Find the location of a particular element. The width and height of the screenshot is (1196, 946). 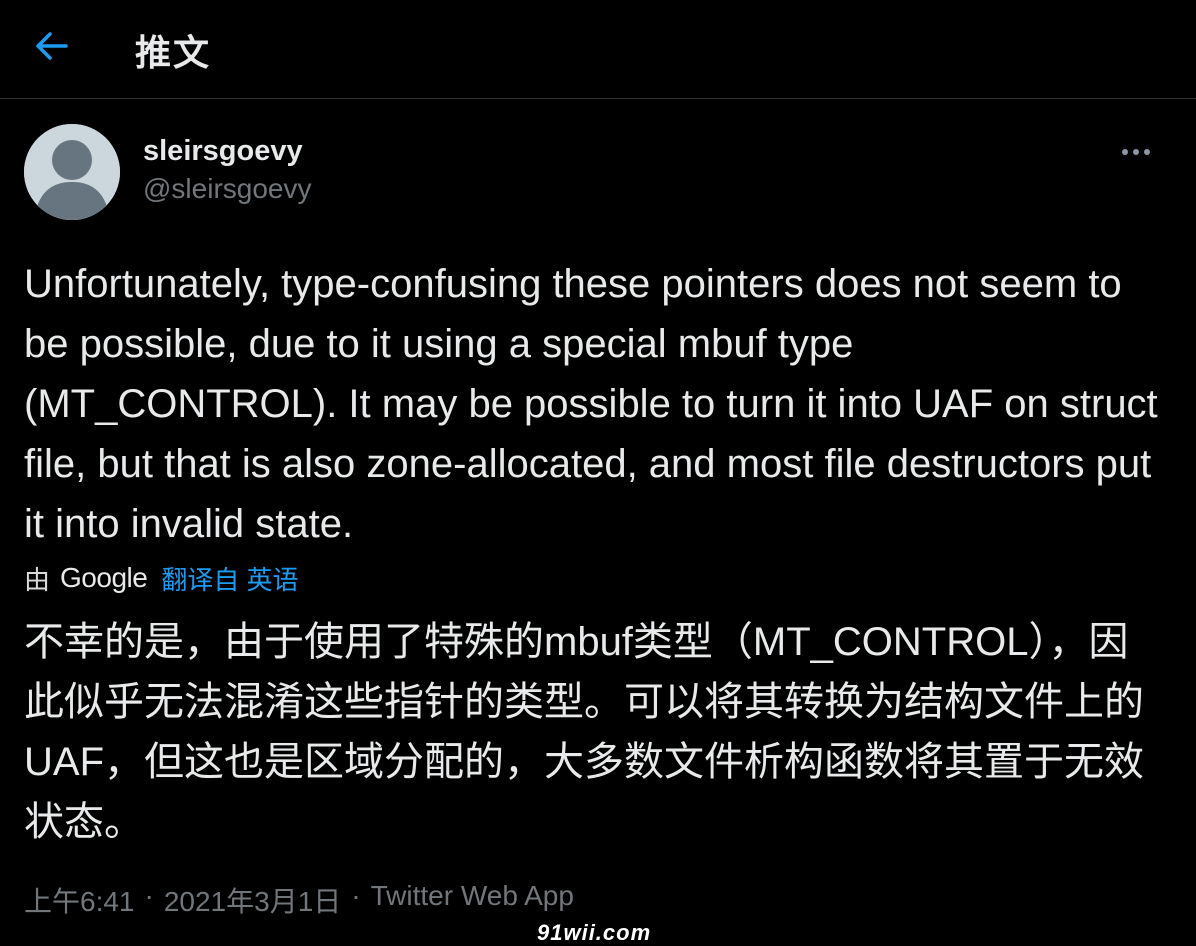

tweet-metadata: 上午6:41 · 2021年3月1日 · Twitter Web App is located at coordinates (299, 900).